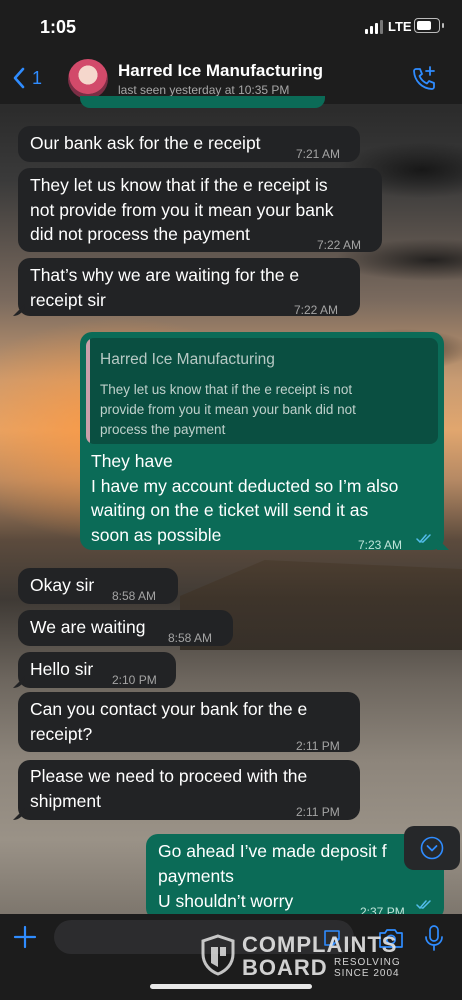  Describe the element at coordinates (187, 359) in the screenshot. I see `quote-author: Harred Ice Manufacturing` at that location.